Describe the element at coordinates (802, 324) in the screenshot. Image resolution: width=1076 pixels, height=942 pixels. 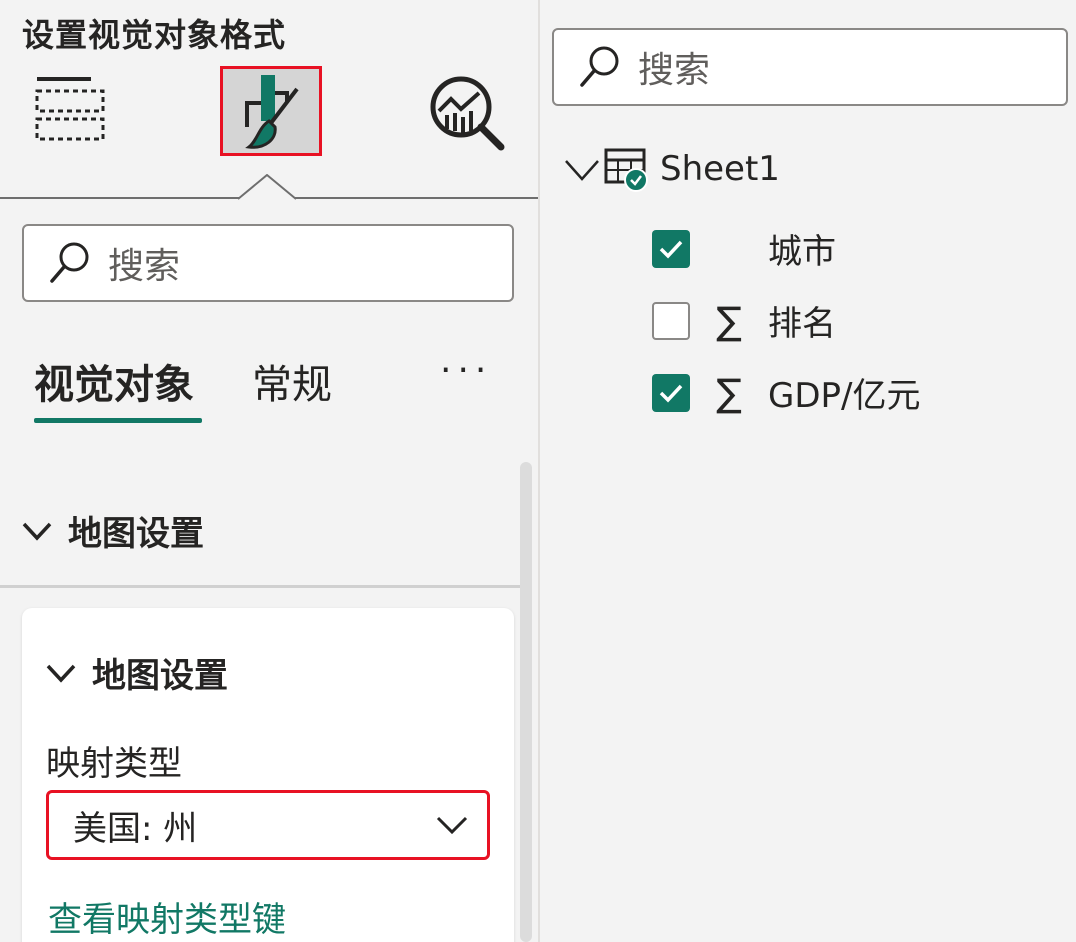
I see `field-name: 排名` at that location.